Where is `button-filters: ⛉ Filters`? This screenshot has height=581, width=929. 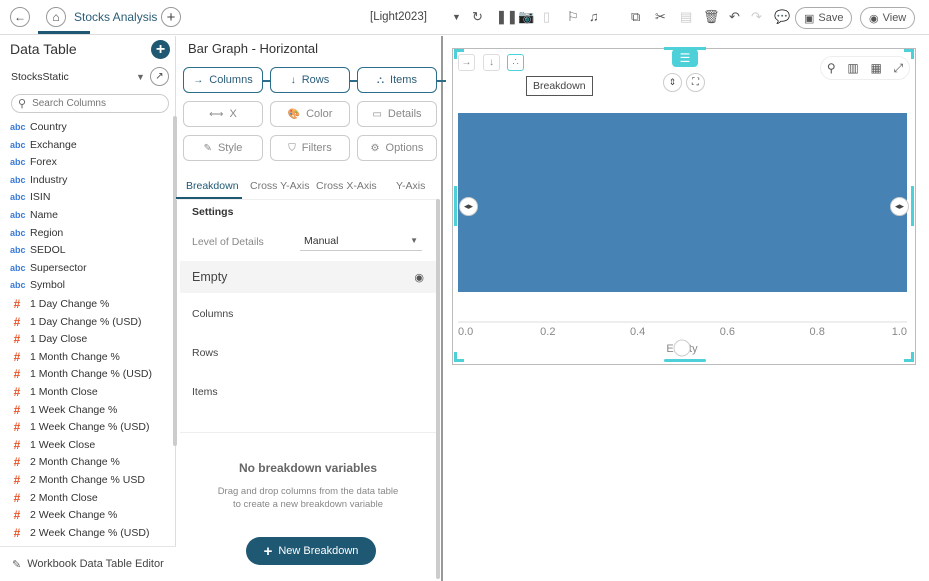 button-filters: ⛉ Filters is located at coordinates (310, 148).